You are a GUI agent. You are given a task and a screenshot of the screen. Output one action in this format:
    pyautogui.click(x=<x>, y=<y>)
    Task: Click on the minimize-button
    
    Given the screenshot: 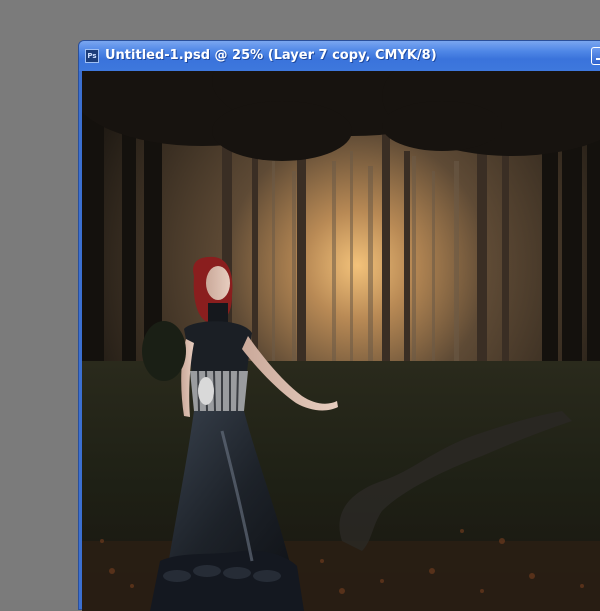 What is the action you would take?
    pyautogui.click(x=595, y=56)
    